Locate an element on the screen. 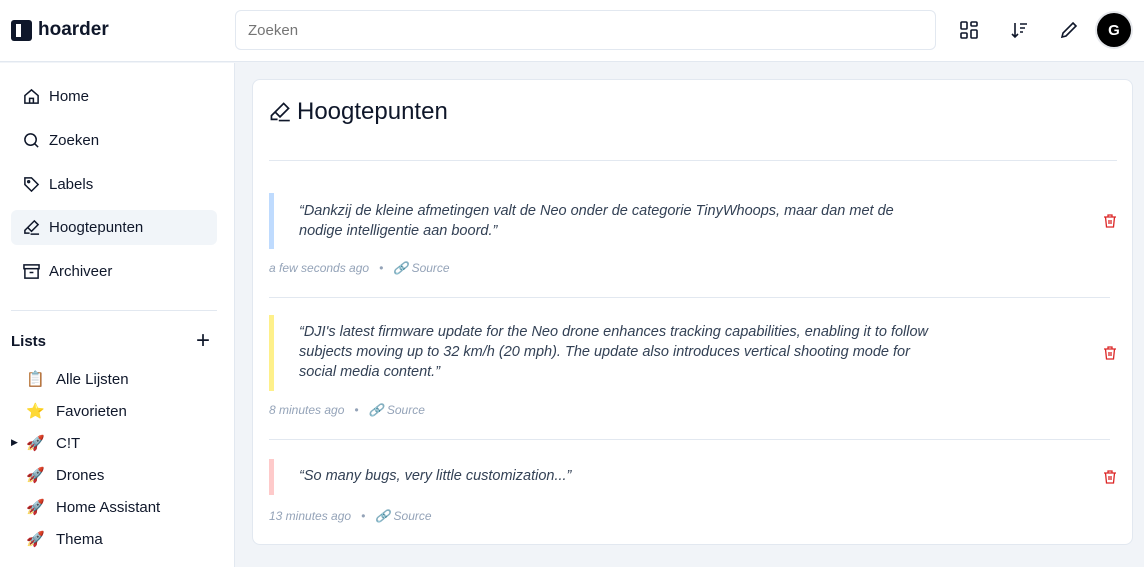 The width and height of the screenshot is (1144, 567). page-title: Hoogtepunten is located at coordinates (358, 112).